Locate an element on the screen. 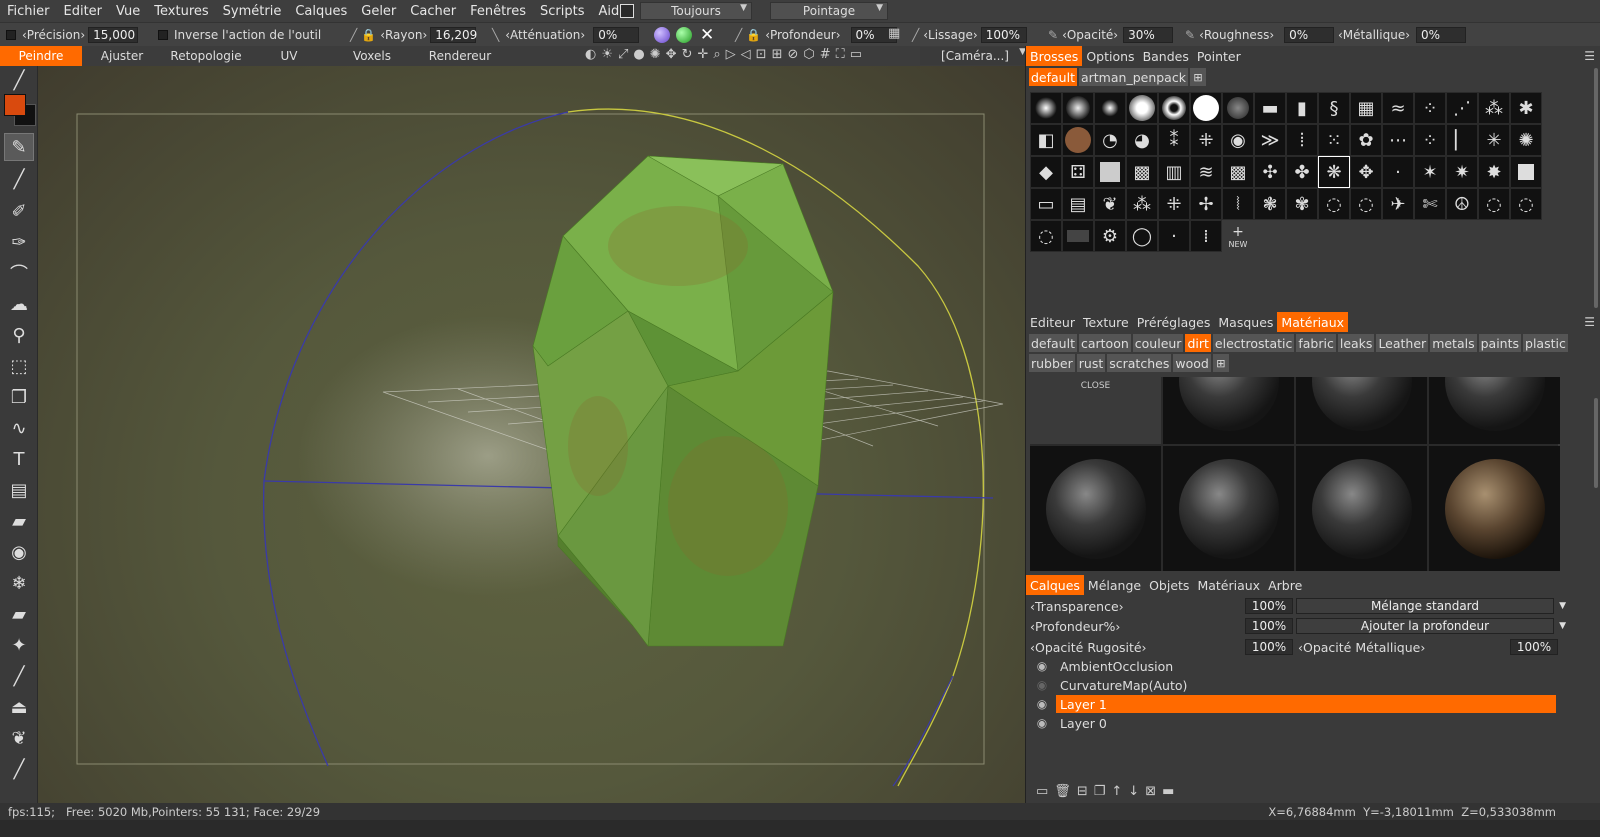 Image resolution: width=1600 pixels, height=837 pixels. depth-percent-value: 100% is located at coordinates (1269, 626).